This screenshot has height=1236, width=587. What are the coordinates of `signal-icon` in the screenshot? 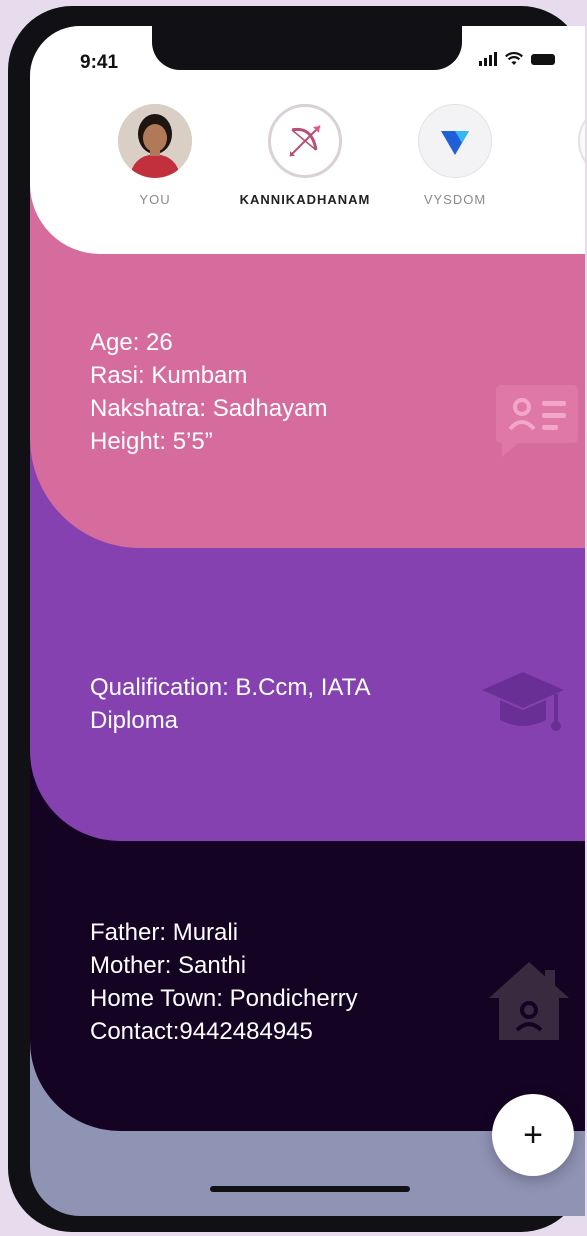 It's located at (488, 59).